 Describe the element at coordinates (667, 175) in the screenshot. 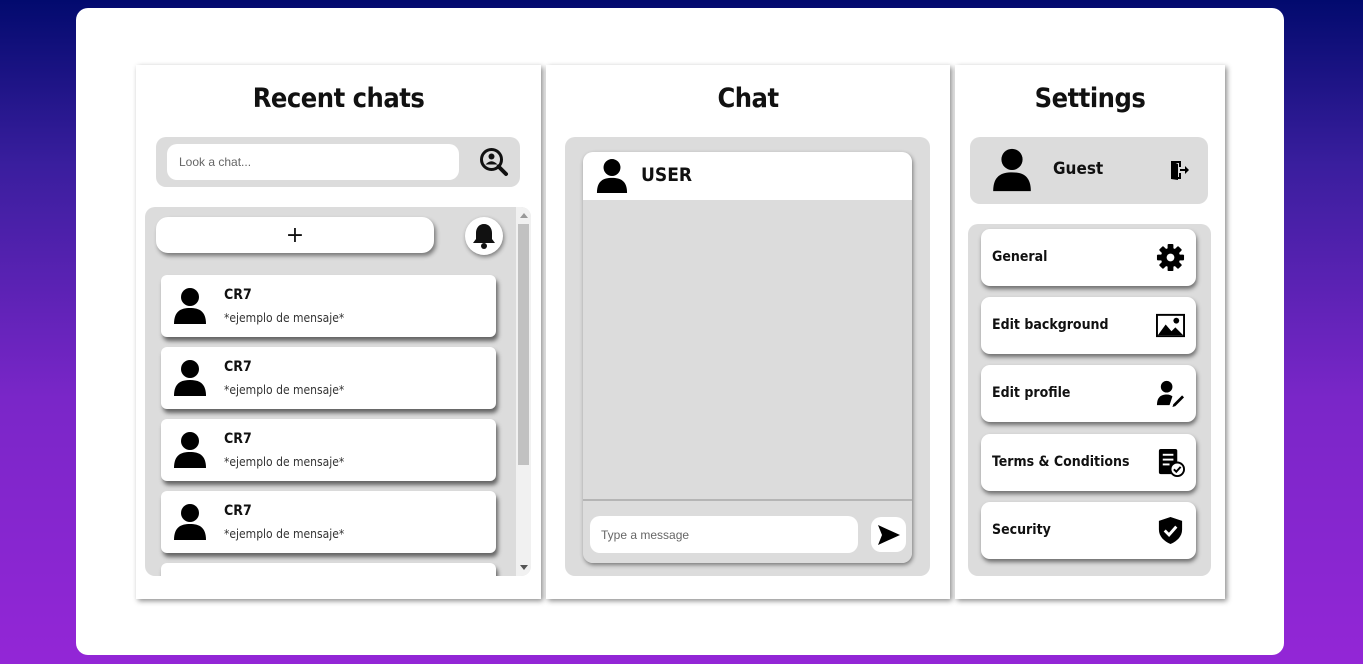

I see `chat-user-name: USER` at that location.